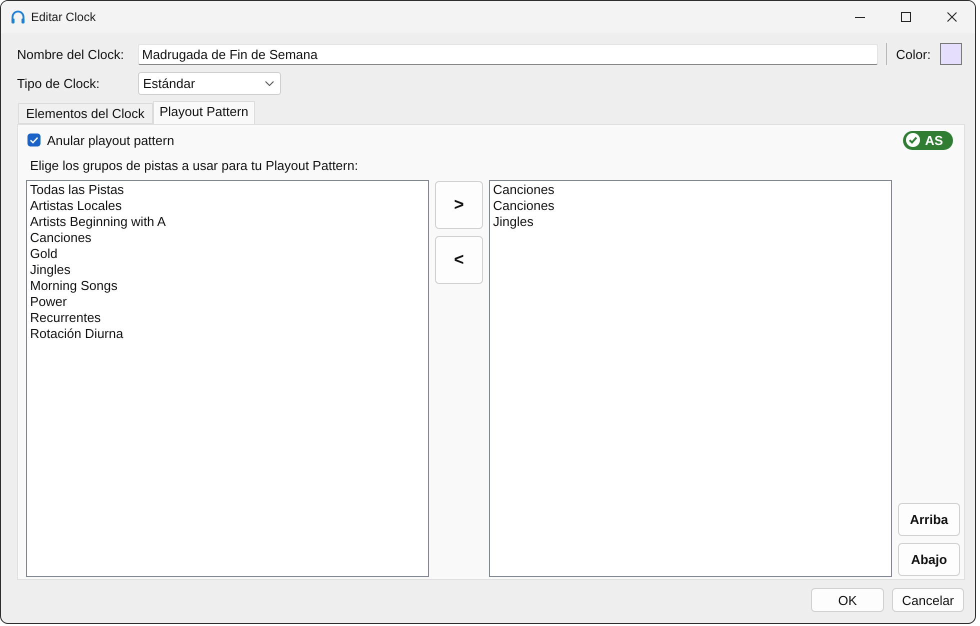  What do you see at coordinates (951, 54) in the screenshot?
I see `color-swatch` at bounding box center [951, 54].